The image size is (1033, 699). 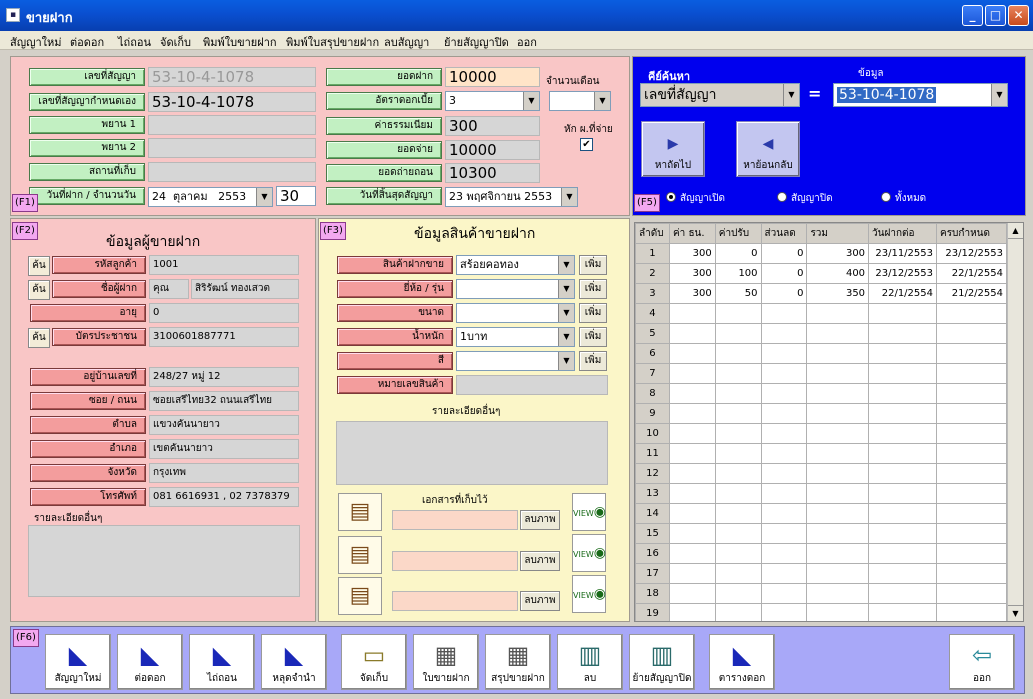 What do you see at coordinates (210, 197) in the screenshot?
I see `deposit-date-combo: 24 ตุลาคม 2553 ▼` at bounding box center [210, 197].